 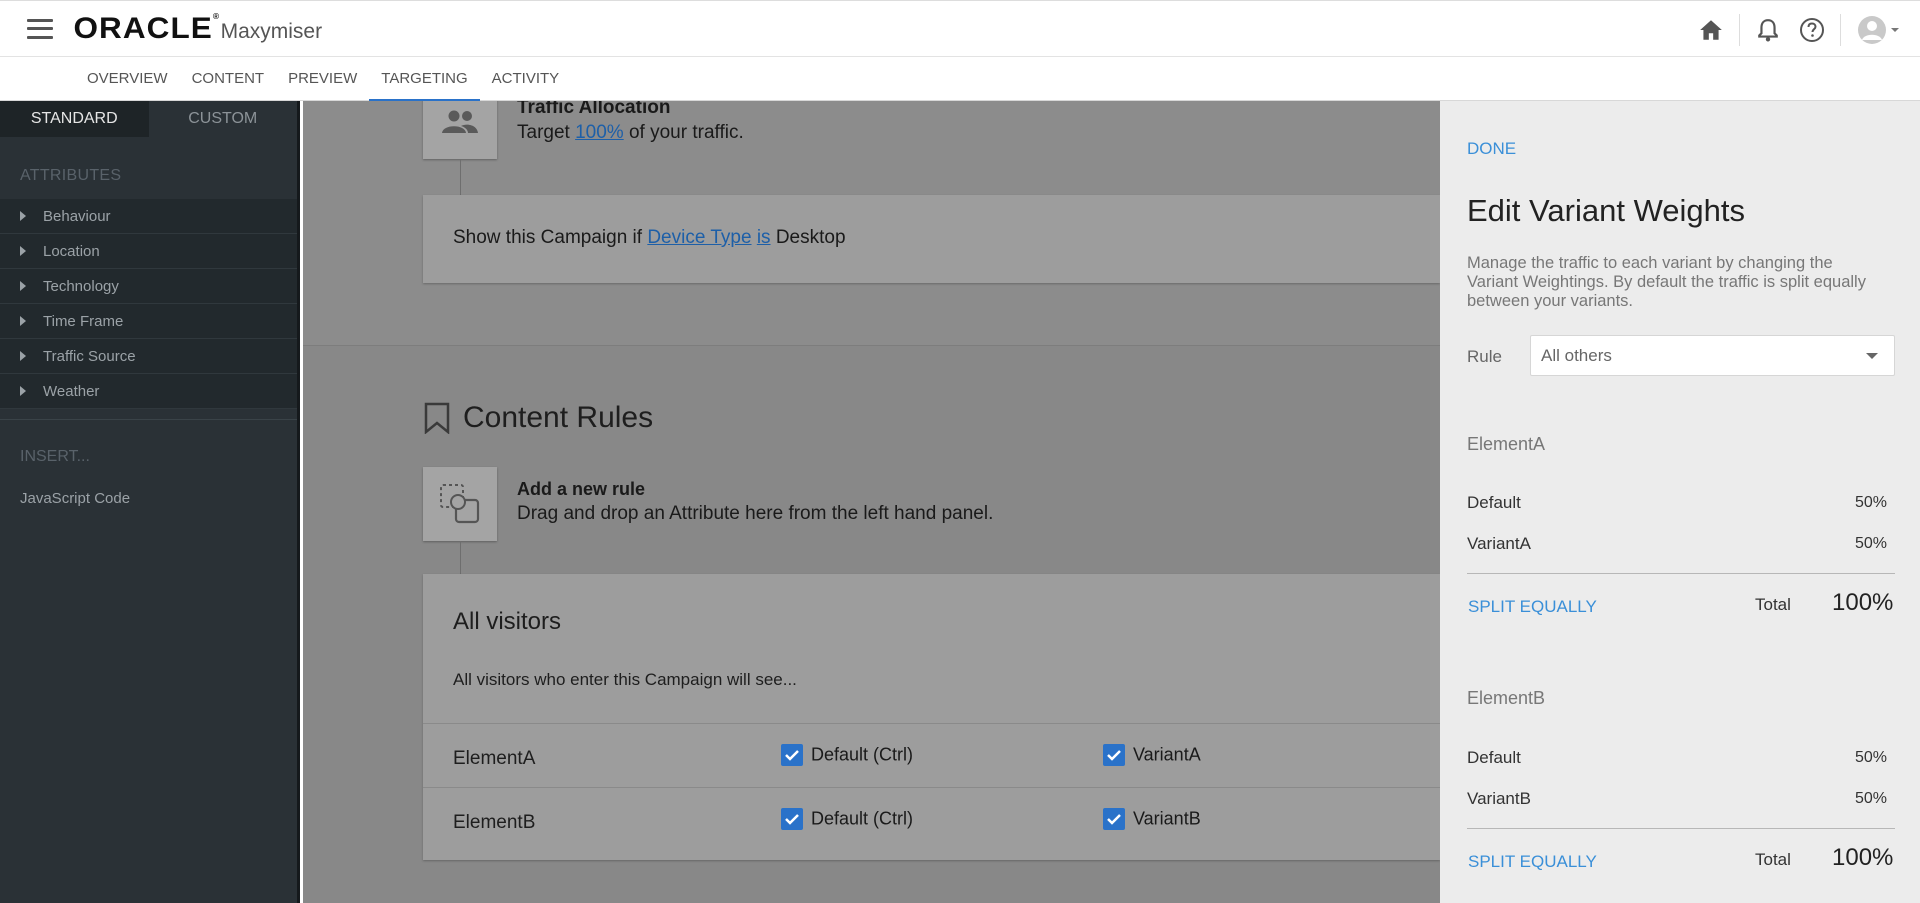 What do you see at coordinates (148, 321) in the screenshot?
I see `attribute-item-time-frame: Time Frame` at bounding box center [148, 321].